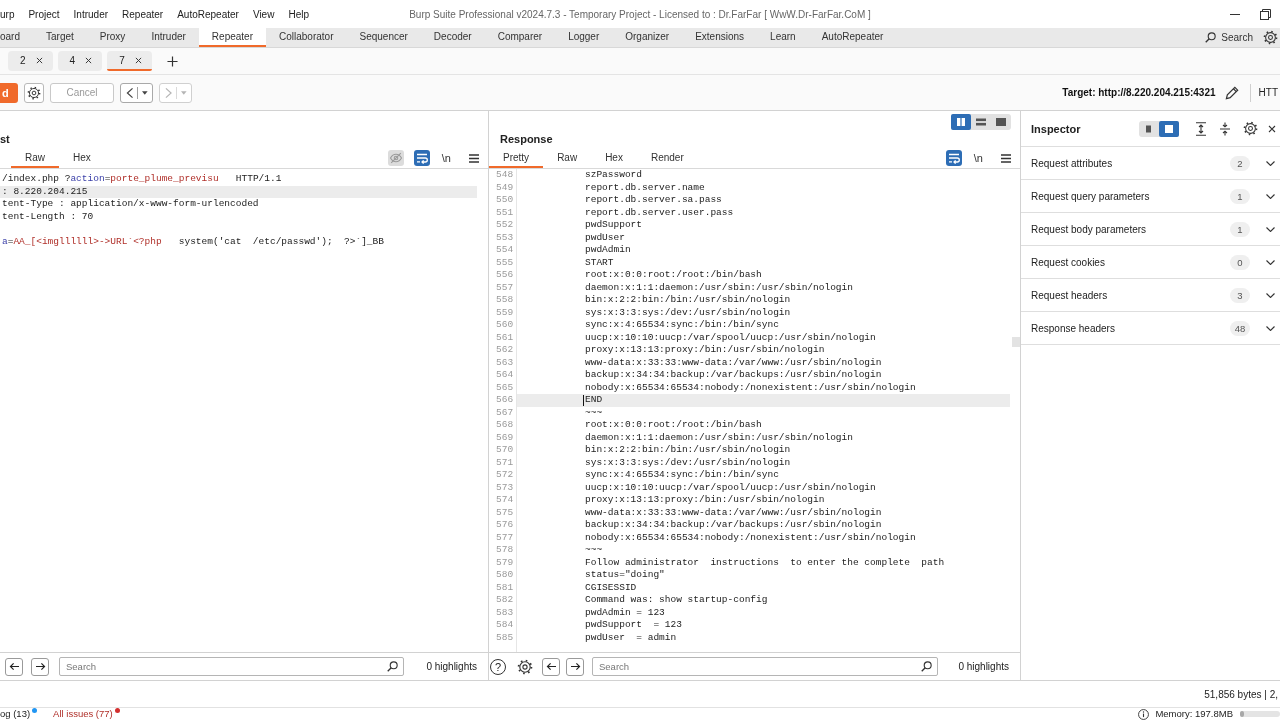  Describe the element at coordinates (605, 237) in the screenshot. I see `code-line: pwdUser` at that location.